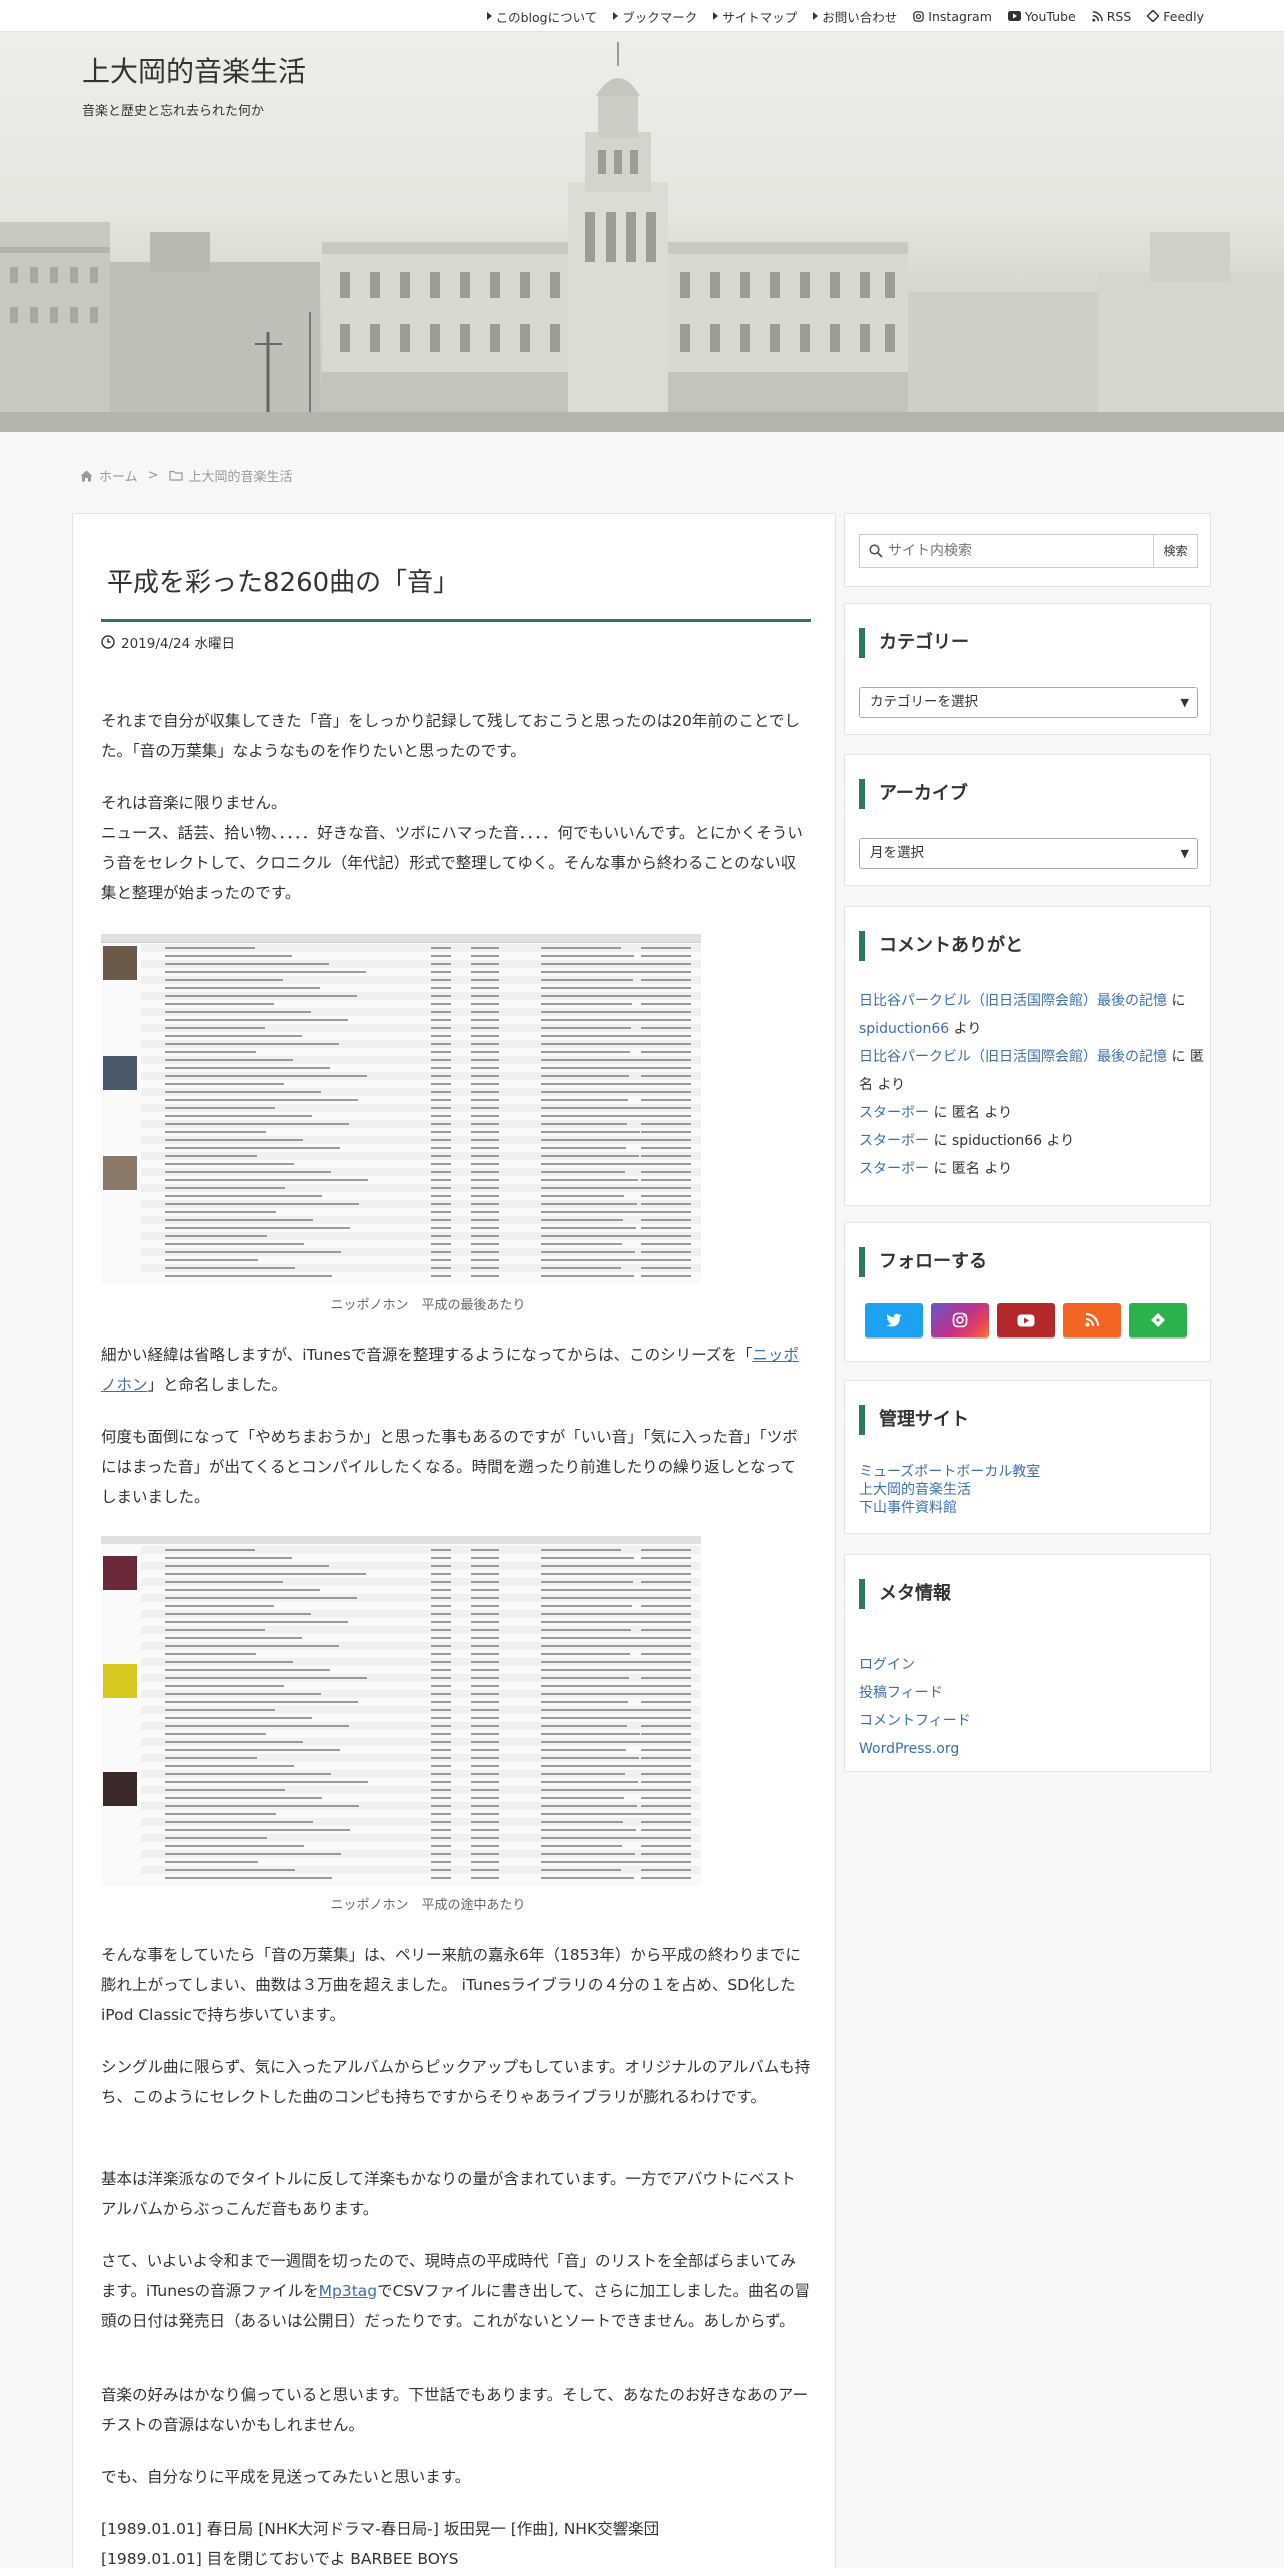  I want to click on nav-label: お問い合わせ, so click(860, 17).